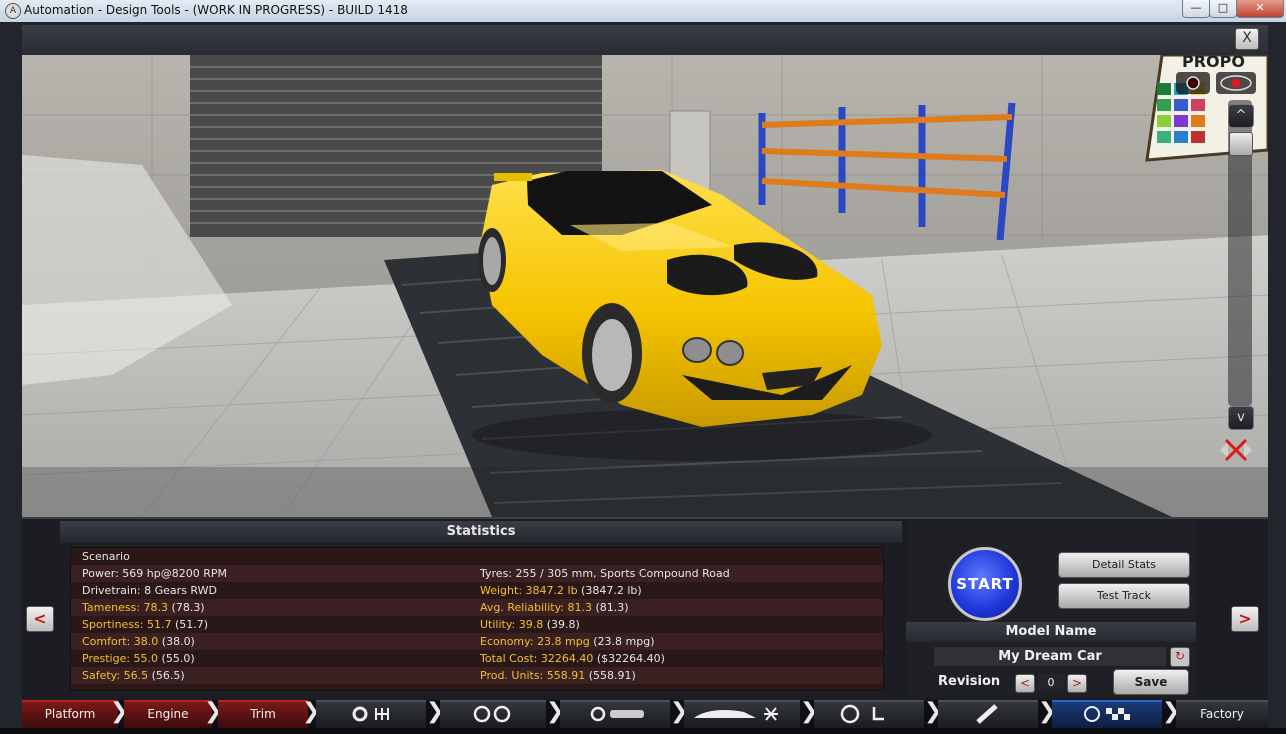 The height and width of the screenshot is (734, 1286). I want to click on stat-right: Avg. Reliability: 81.3 (81.3), so click(554, 607).